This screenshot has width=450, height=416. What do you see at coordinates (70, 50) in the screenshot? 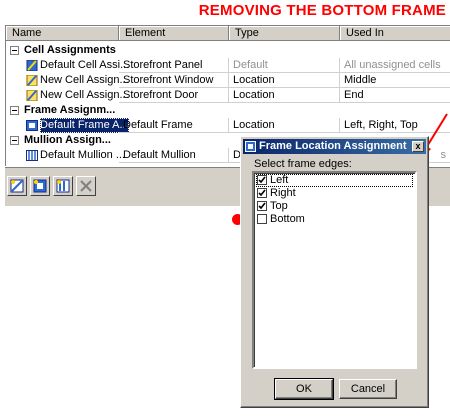
I see `group-label: Cell Assignments` at bounding box center [70, 50].